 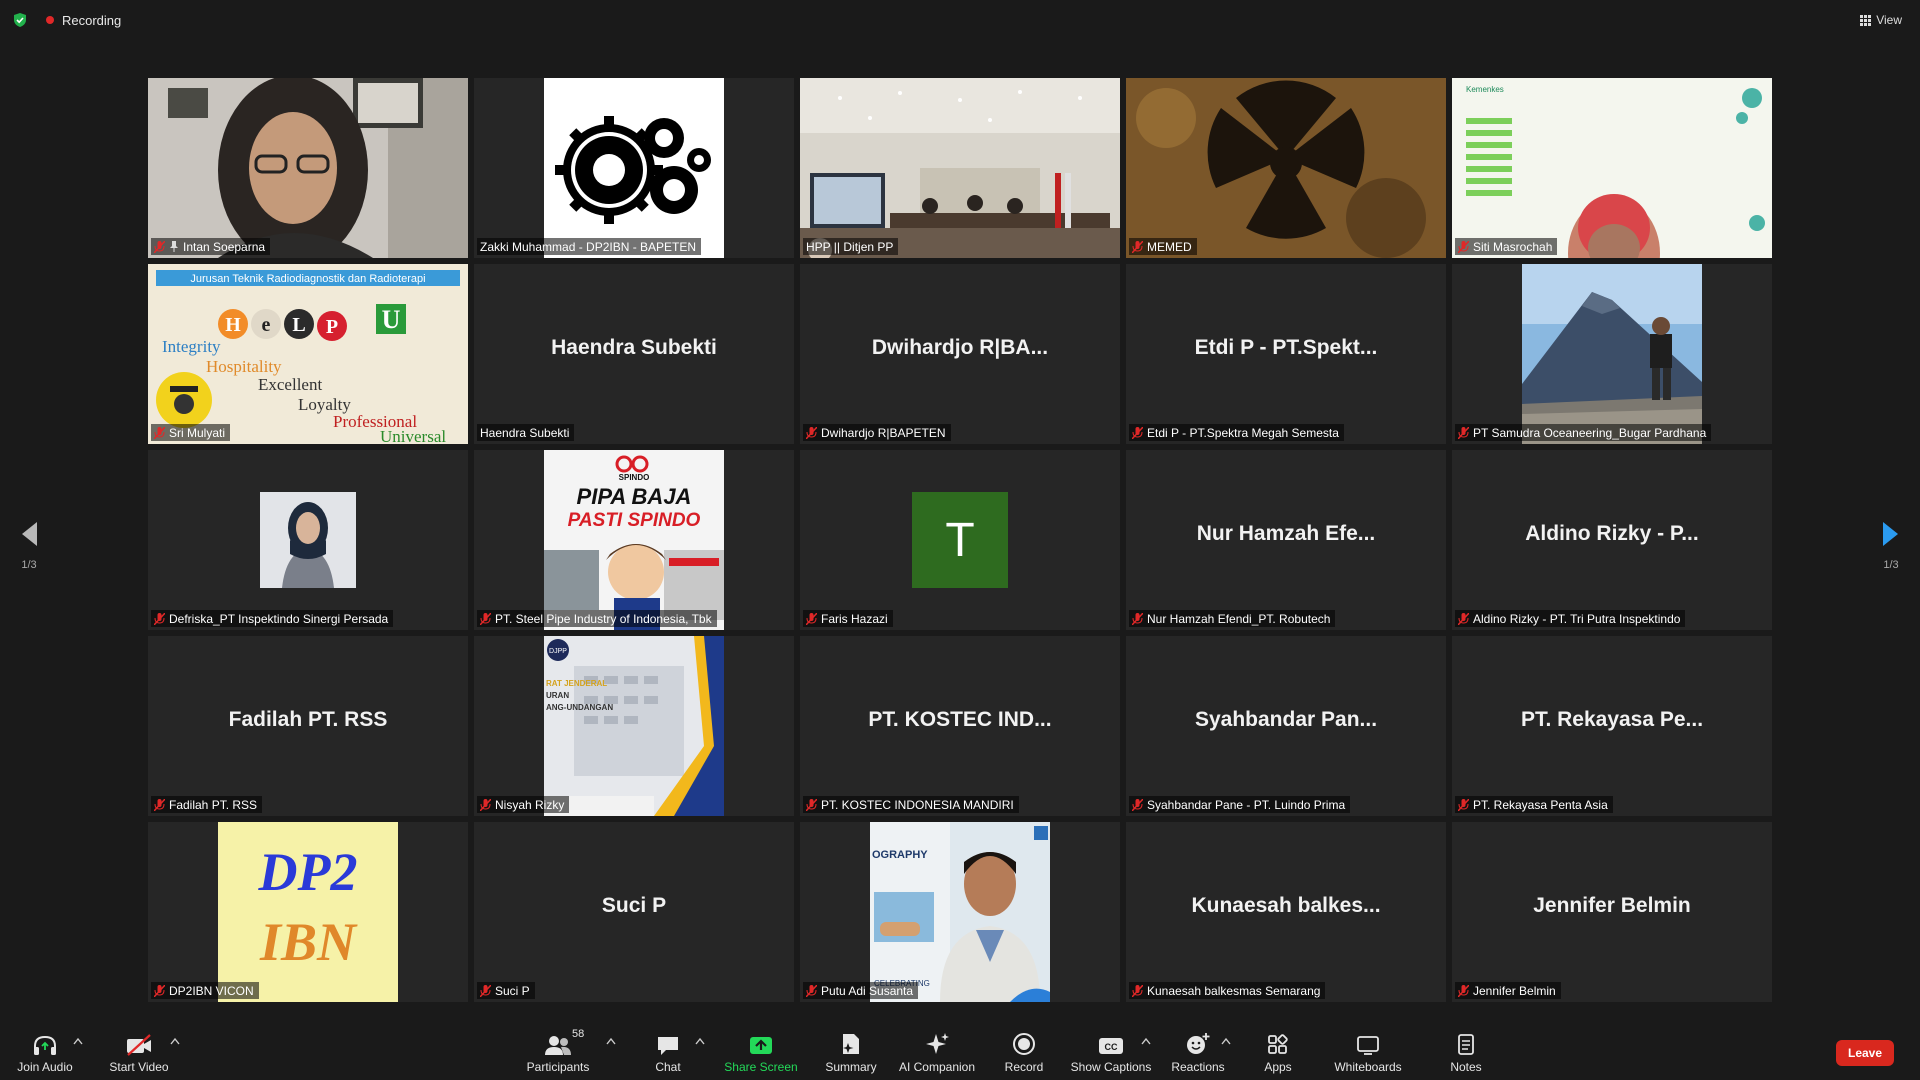 I want to click on participant-tile: Defriska_PT Inspektindo Sinergi Persada, so click(x=308, y=540).